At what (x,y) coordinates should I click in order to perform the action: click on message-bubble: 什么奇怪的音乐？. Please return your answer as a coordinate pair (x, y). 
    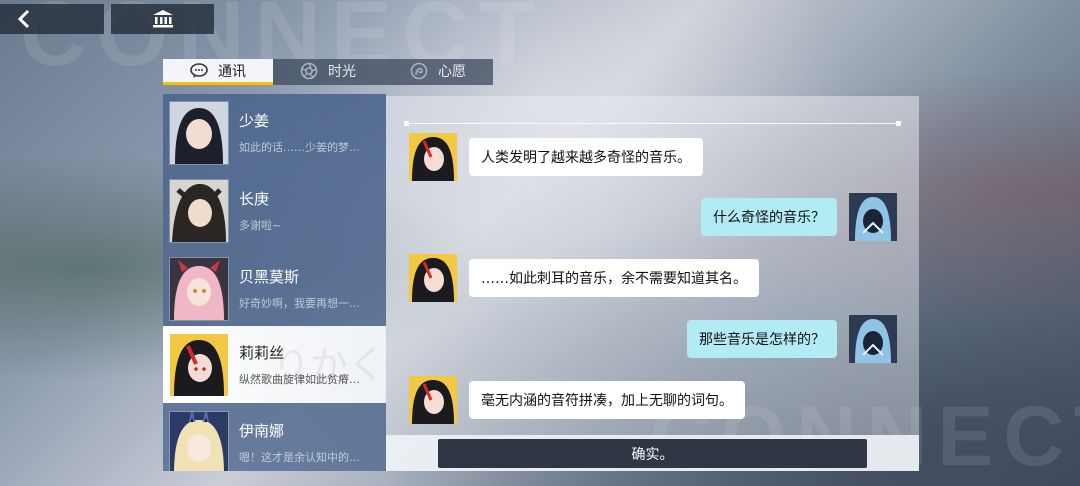
    Looking at the image, I should click on (769, 217).